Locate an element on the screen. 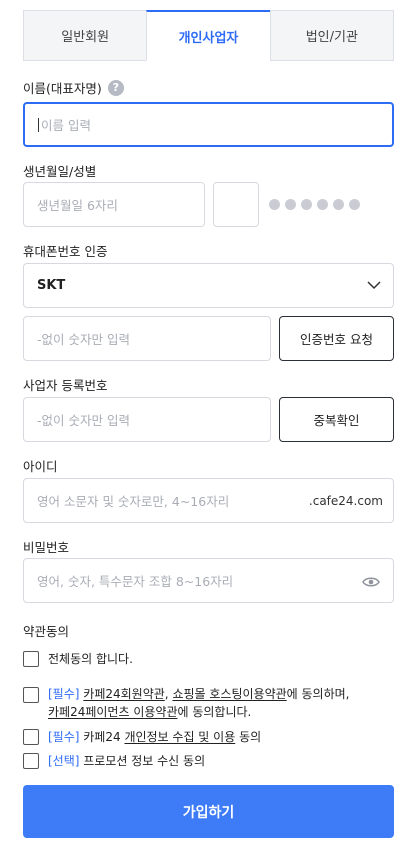  payments-terms-link: 카페24페이먼츠 이용약관 is located at coordinates (113, 712).